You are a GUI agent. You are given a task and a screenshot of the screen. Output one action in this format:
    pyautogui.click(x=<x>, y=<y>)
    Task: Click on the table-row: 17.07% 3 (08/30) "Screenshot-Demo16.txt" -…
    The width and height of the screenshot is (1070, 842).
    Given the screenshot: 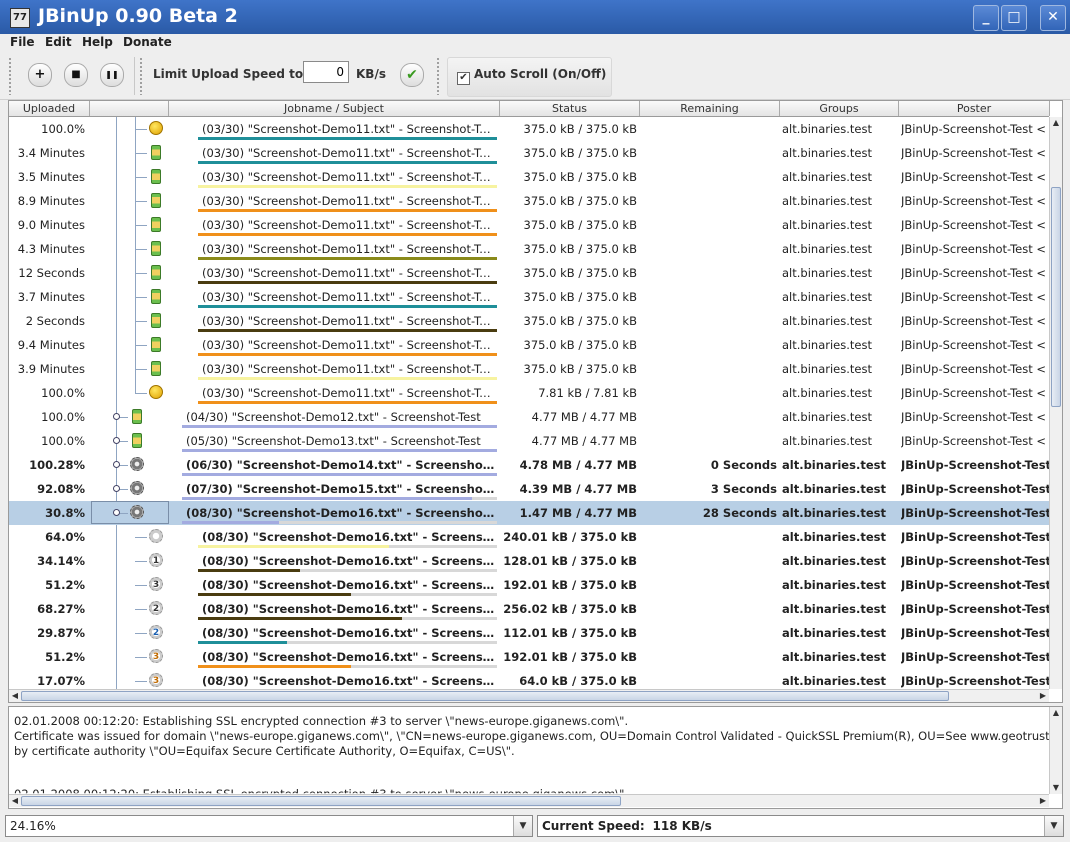 What is the action you would take?
    pyautogui.click(x=529, y=679)
    